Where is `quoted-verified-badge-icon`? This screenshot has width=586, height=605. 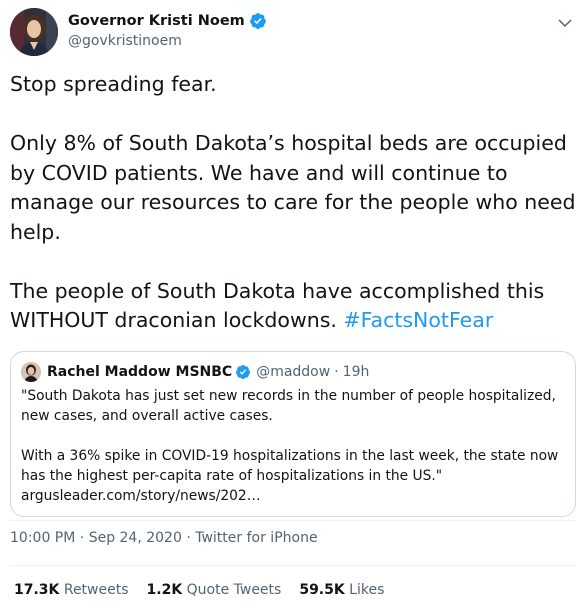
quoted-verified-badge-icon is located at coordinates (243, 372).